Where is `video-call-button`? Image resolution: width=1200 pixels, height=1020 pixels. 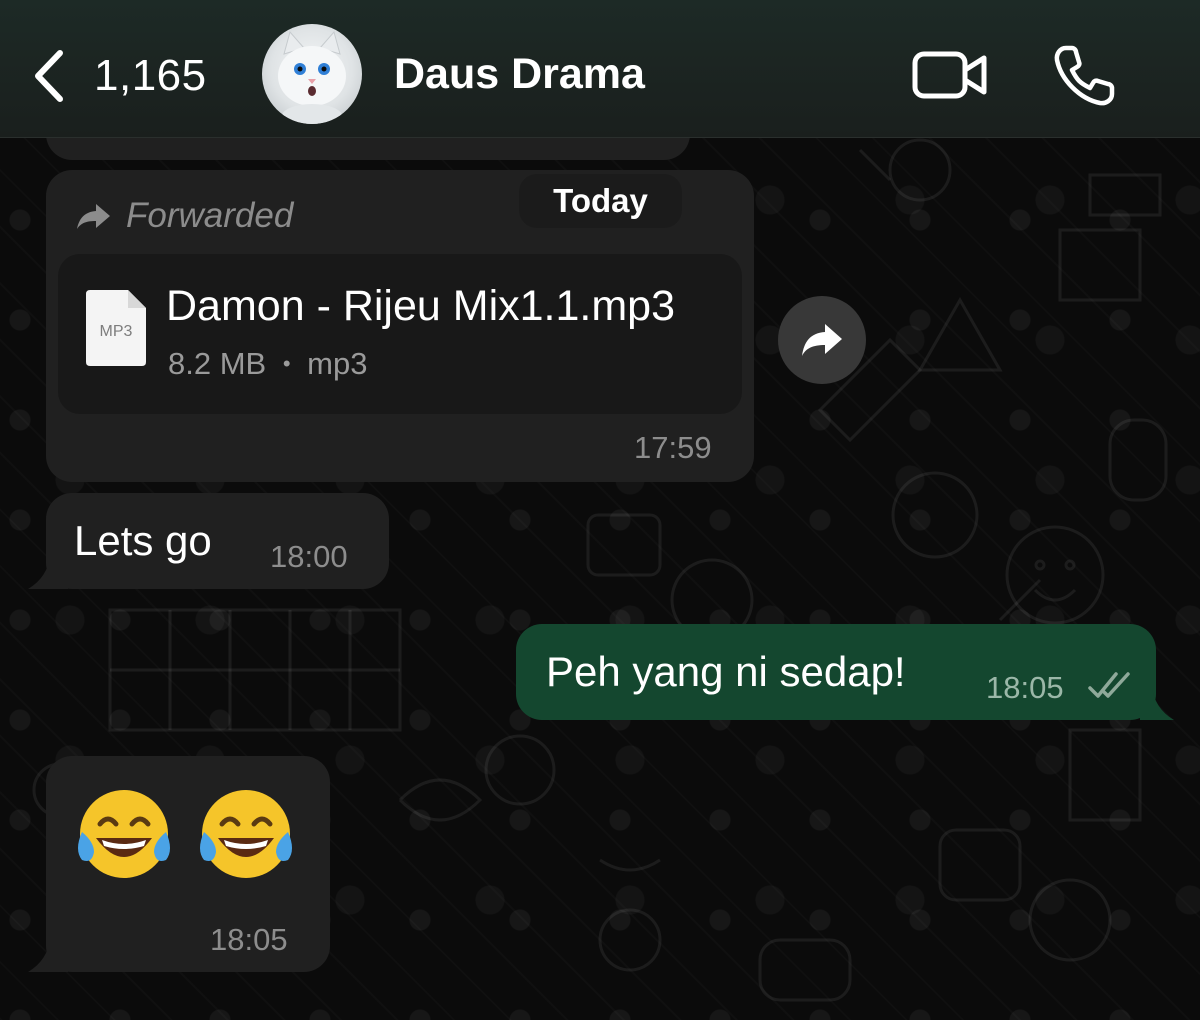 video-call-button is located at coordinates (950, 76).